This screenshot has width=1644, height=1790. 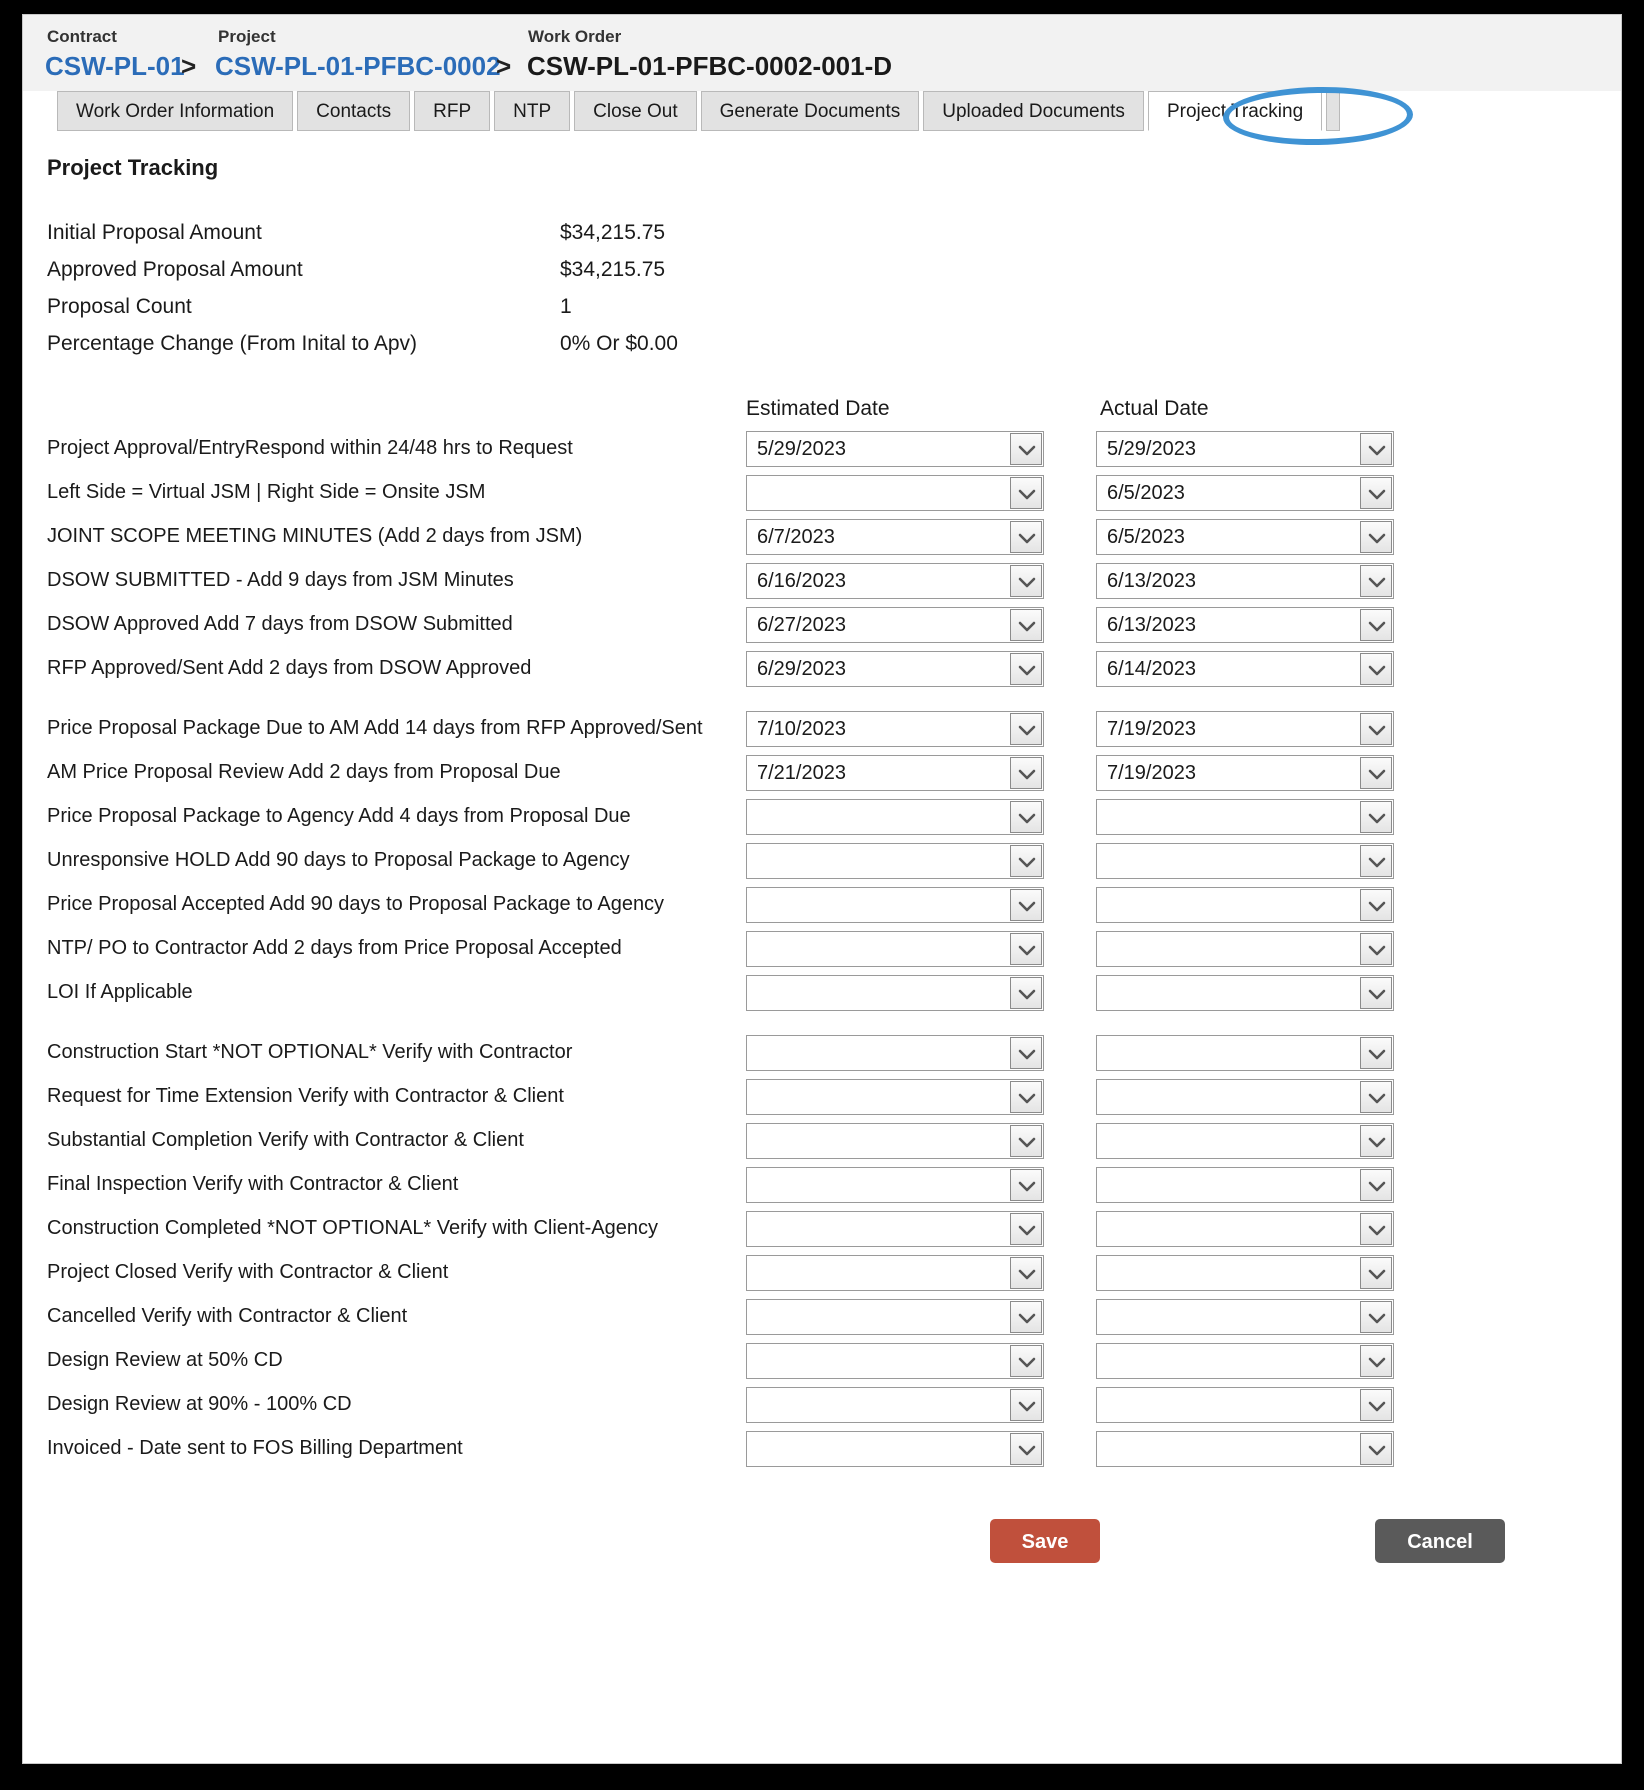 What do you see at coordinates (358, 66) in the screenshot?
I see `breadcrumb-project-link: CSW-PL-01-PFBC-0002` at bounding box center [358, 66].